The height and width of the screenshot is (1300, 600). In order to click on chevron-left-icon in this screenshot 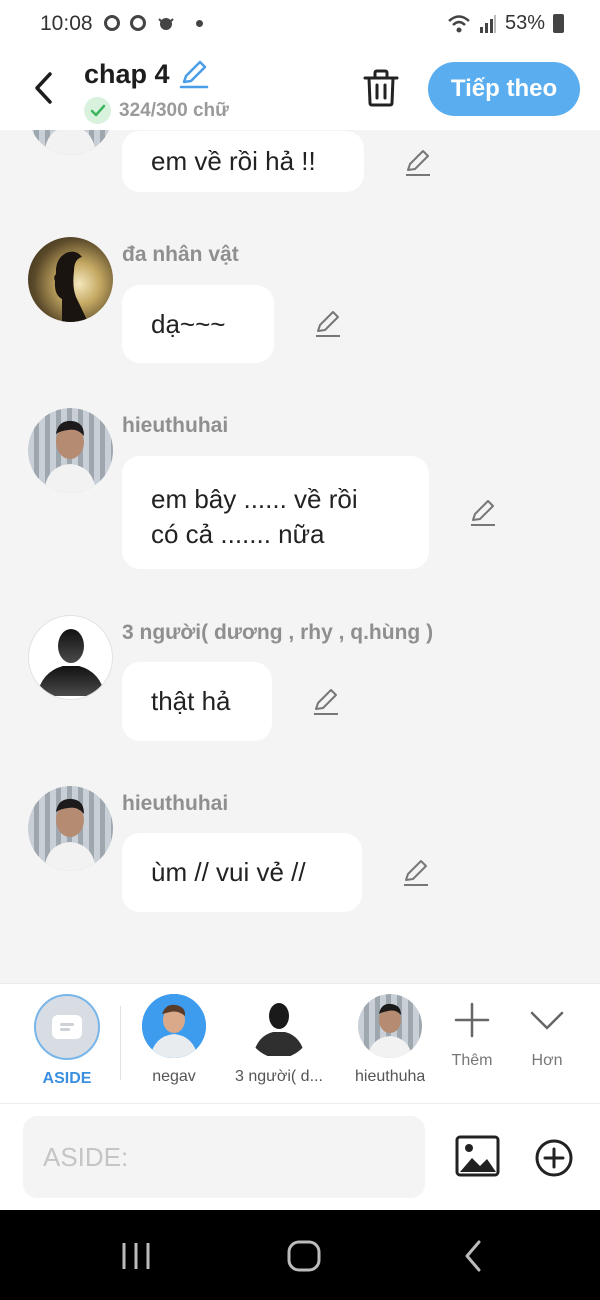, I will do `click(43, 88)`.